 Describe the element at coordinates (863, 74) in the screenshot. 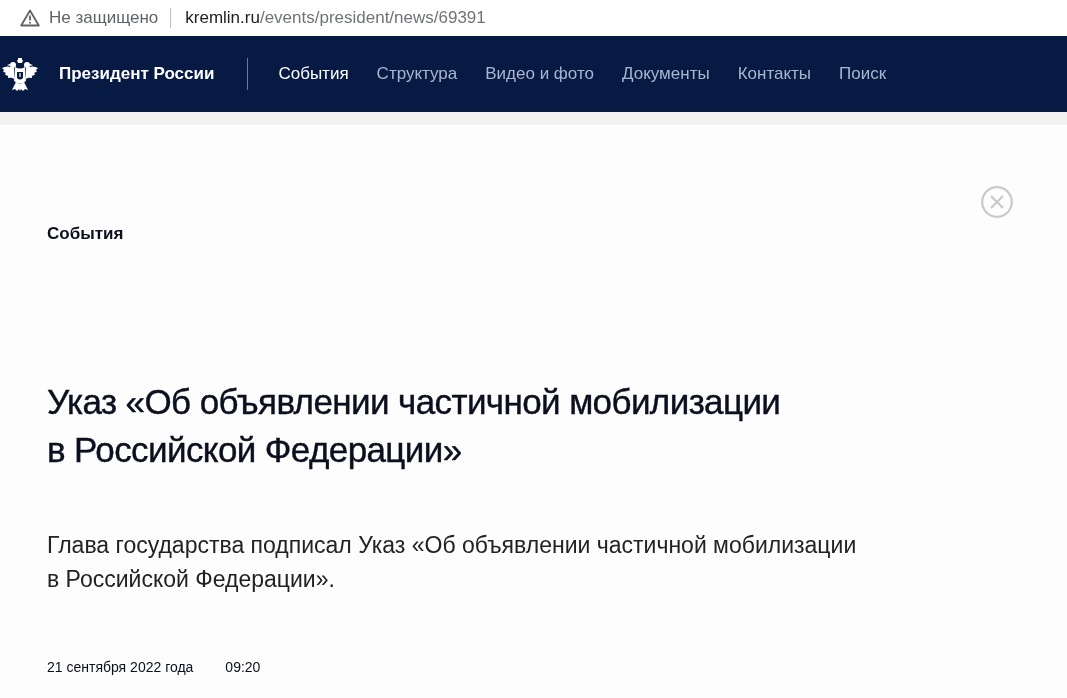

I see `nav-tab: Поиск` at that location.